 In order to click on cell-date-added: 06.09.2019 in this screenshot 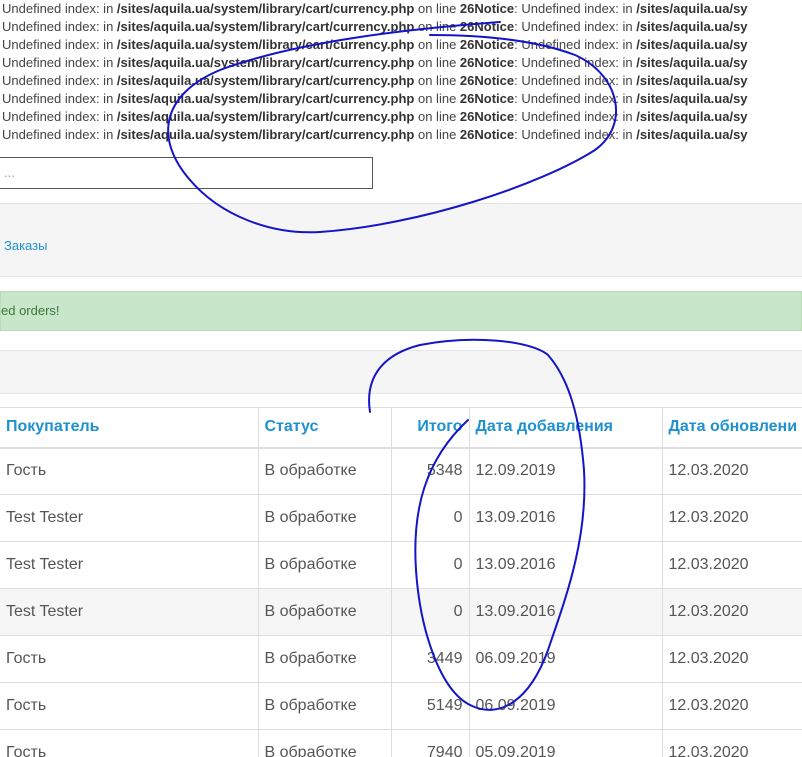, I will do `click(566, 659)`.